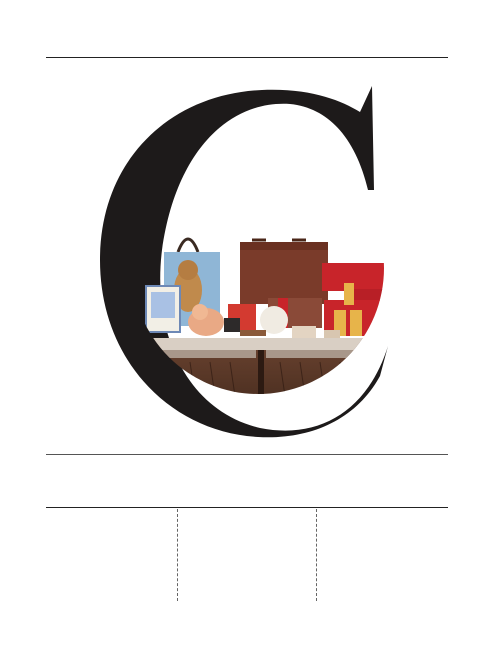  What do you see at coordinates (247, 507) in the screenshot?
I see `column-top-rule` at bounding box center [247, 507].